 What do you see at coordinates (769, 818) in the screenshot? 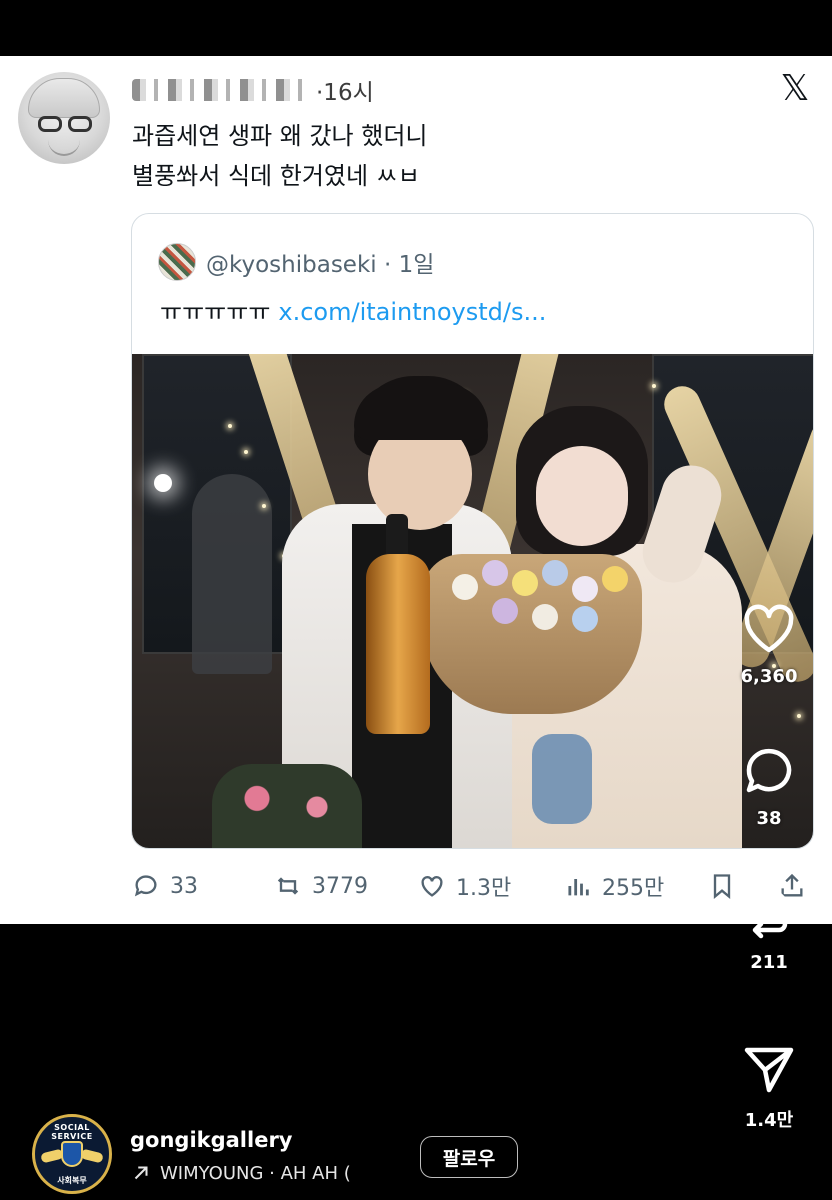
I see `rail-comment-count: 38` at bounding box center [769, 818].